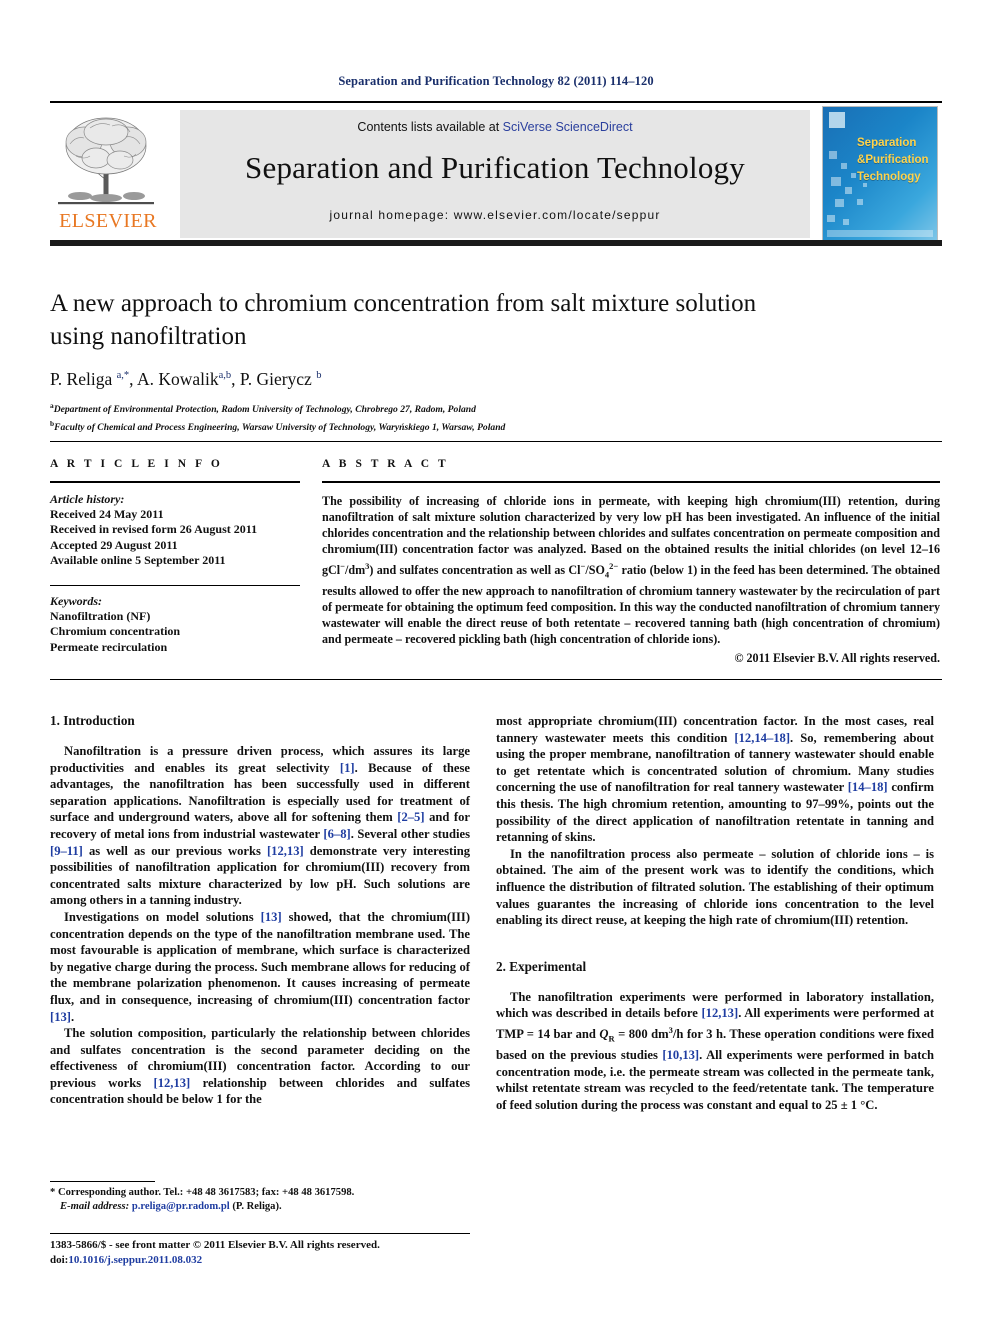  I want to click on author-1-affil-mark: a,*, so click(123, 376).